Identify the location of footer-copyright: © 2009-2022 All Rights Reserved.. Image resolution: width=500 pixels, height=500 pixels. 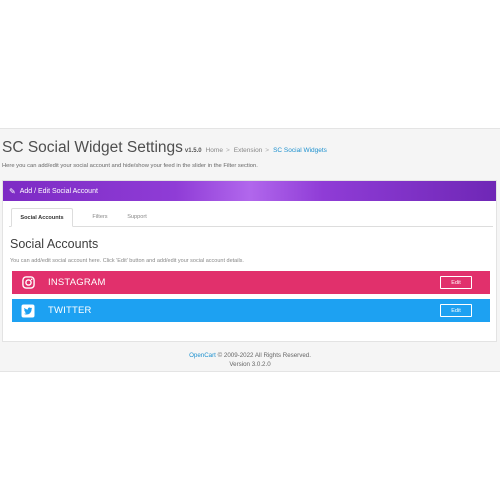
(264, 355).